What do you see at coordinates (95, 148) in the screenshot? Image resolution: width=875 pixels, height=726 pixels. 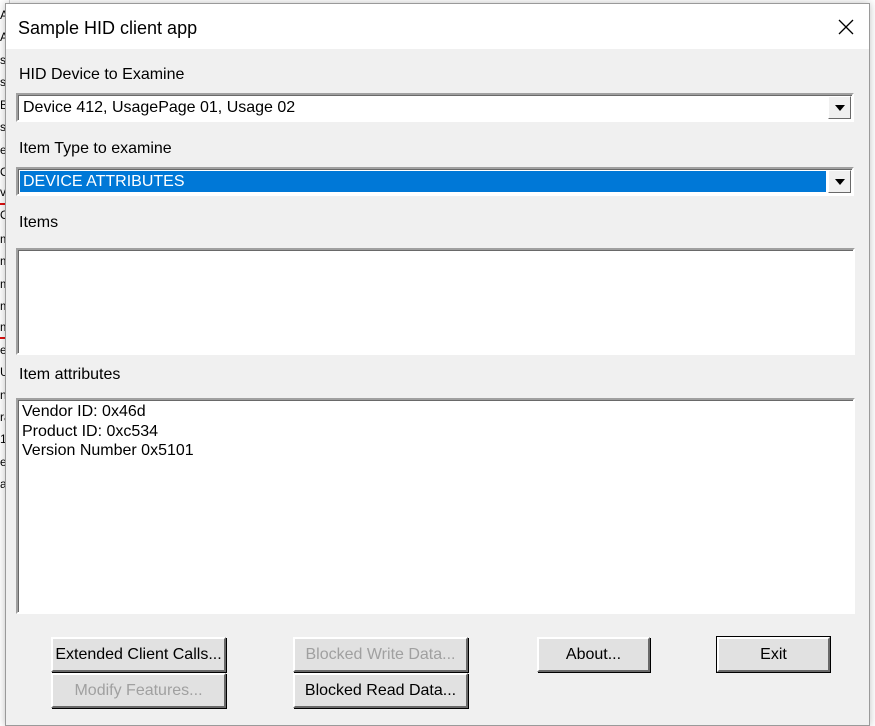 I see `item-type-label: Item Type to examine` at bounding box center [95, 148].